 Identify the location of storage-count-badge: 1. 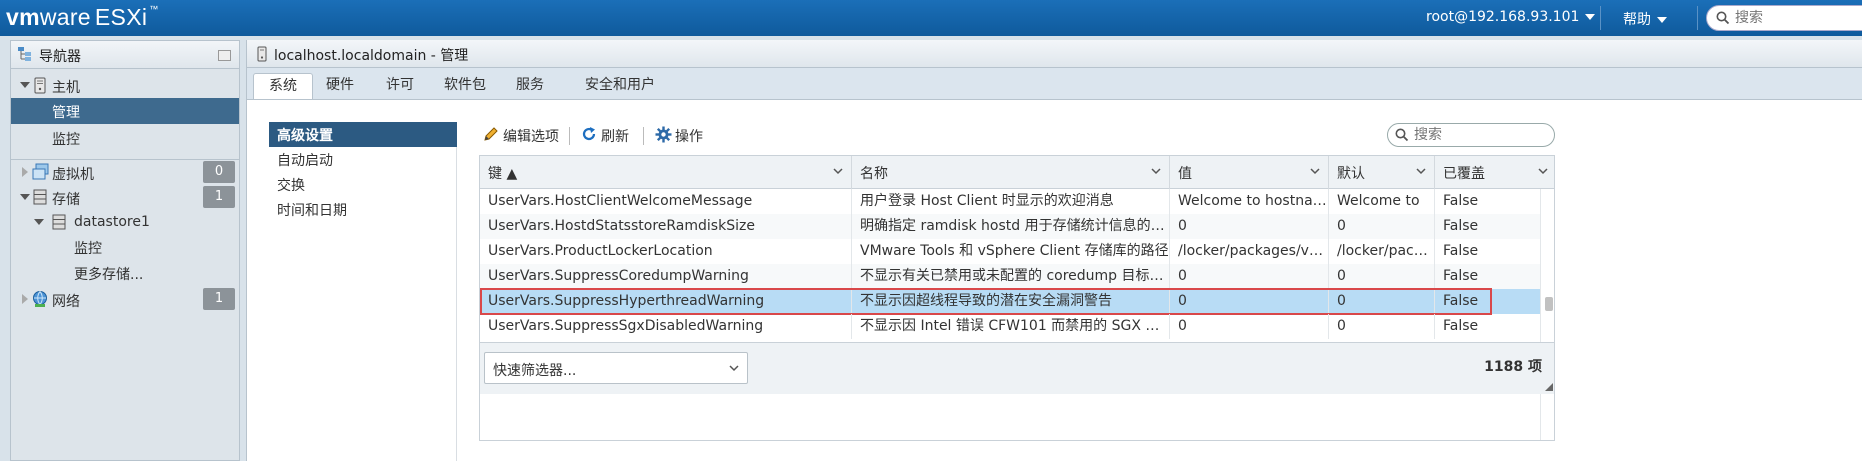
(219, 197).